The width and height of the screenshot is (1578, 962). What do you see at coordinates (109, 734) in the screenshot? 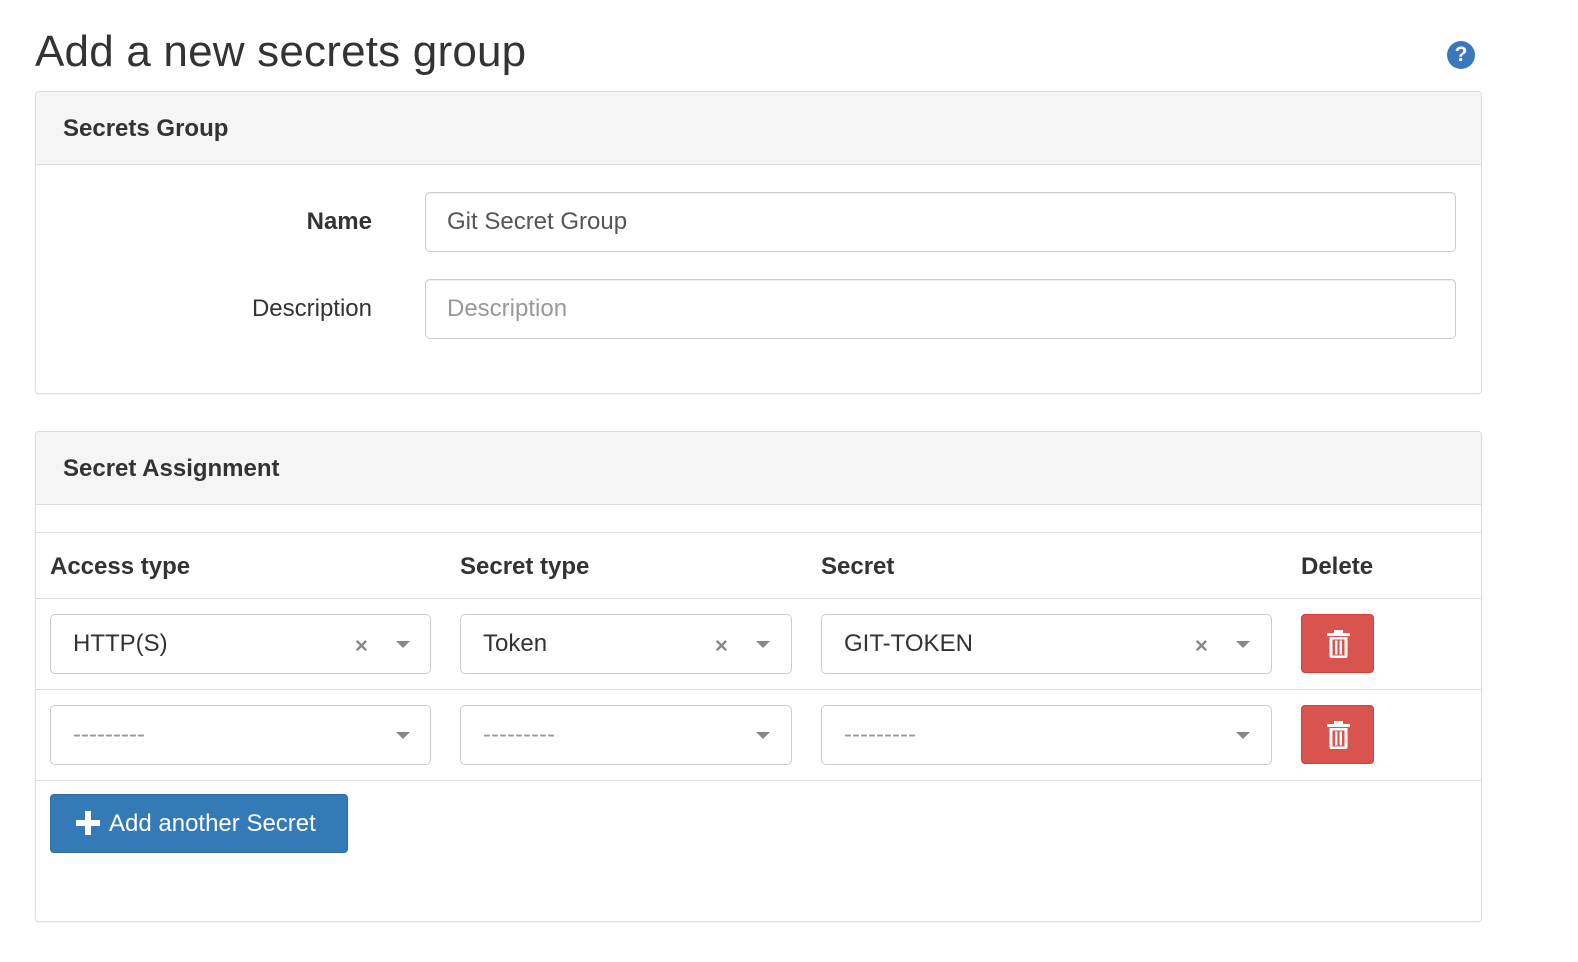
I see `access-type-value: ---------` at bounding box center [109, 734].